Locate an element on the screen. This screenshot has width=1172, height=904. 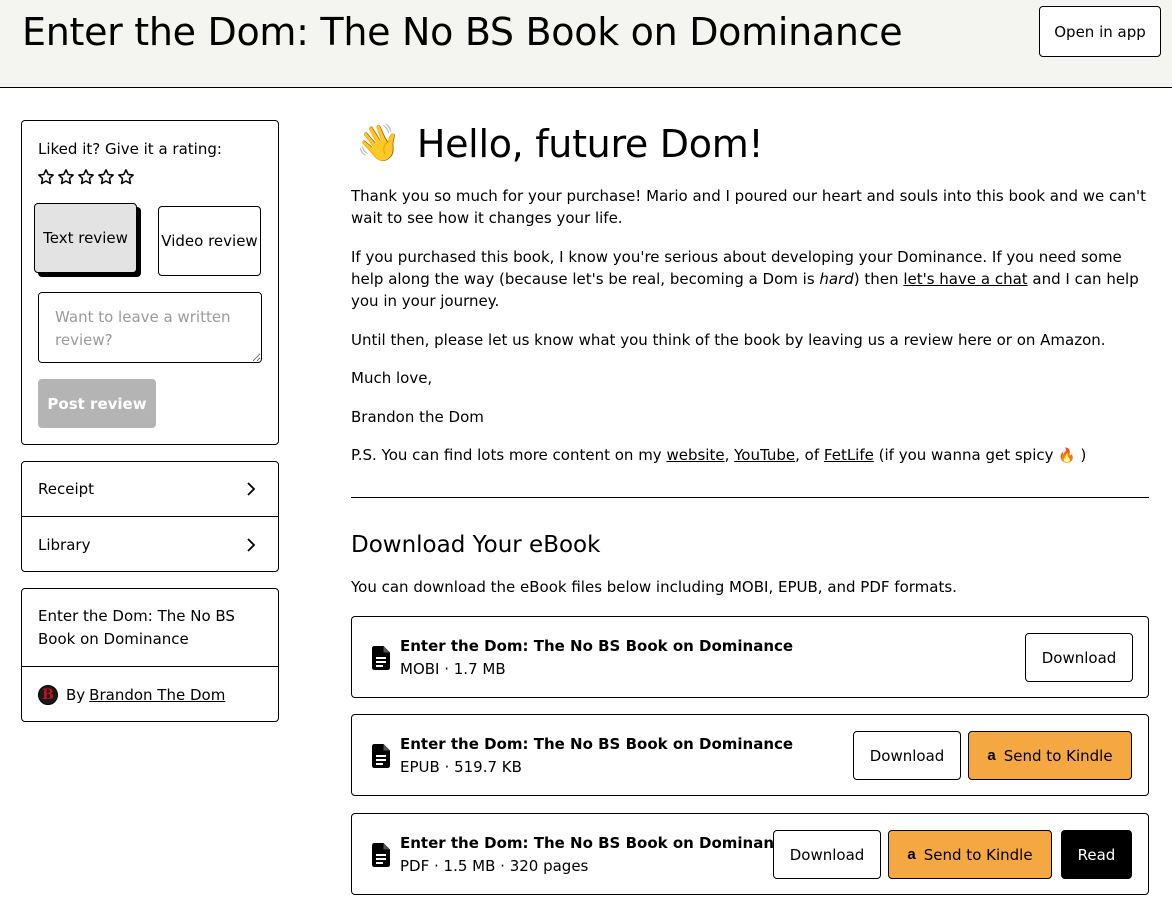
section-divider is located at coordinates (750, 497).